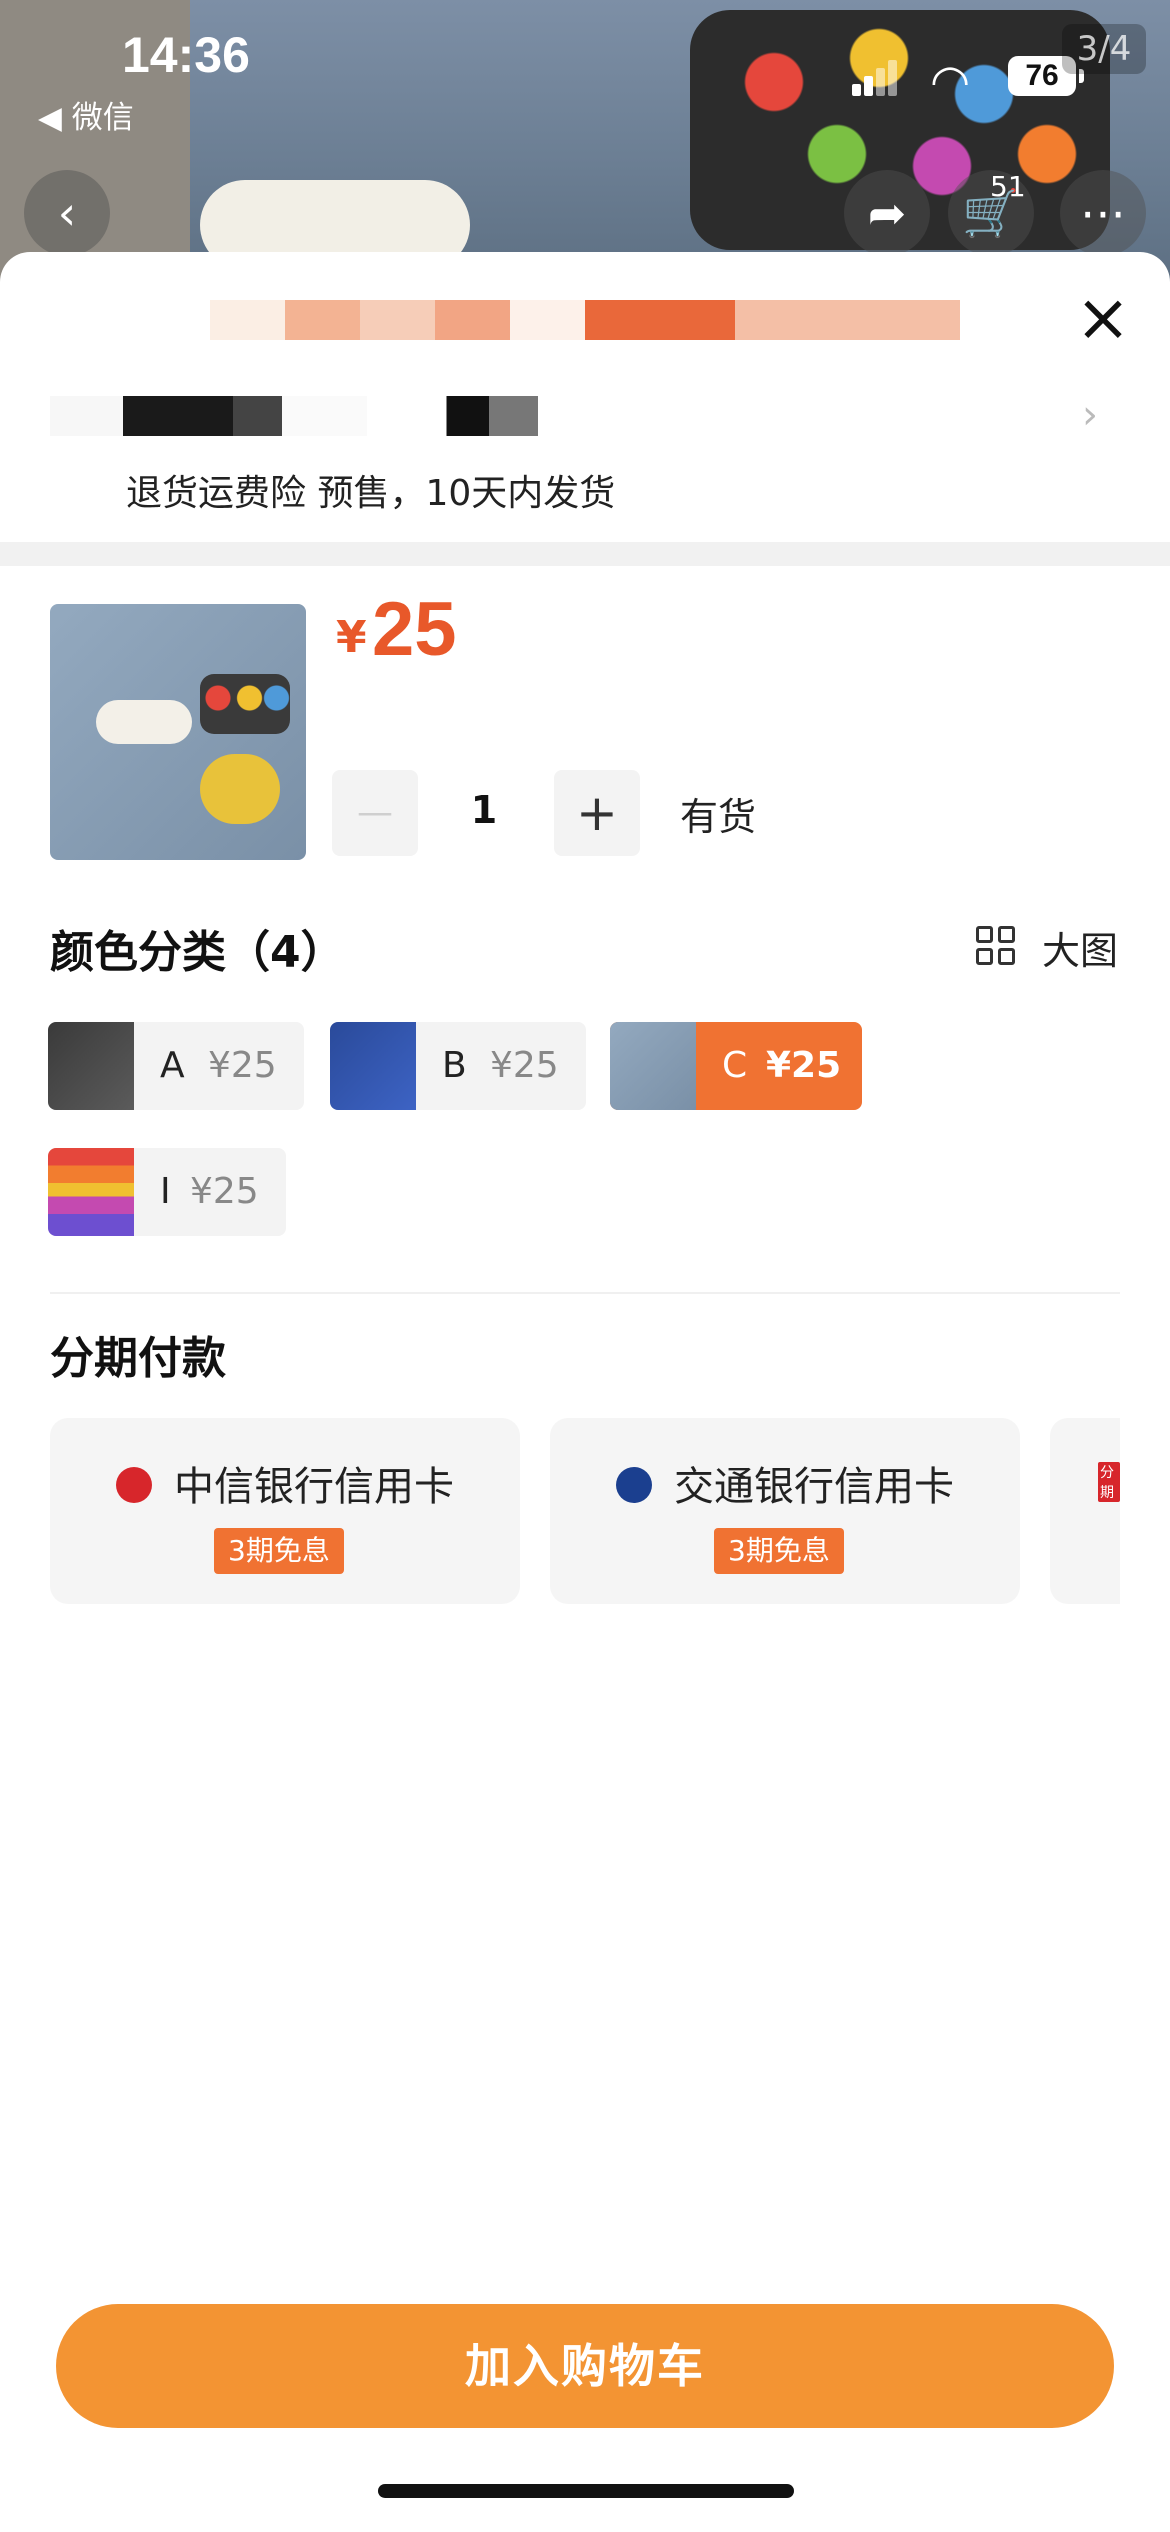 Image resolution: width=1170 pixels, height=2532 pixels. Describe the element at coordinates (197, 952) in the screenshot. I see `color-section-title: 颜色分类（4）` at that location.